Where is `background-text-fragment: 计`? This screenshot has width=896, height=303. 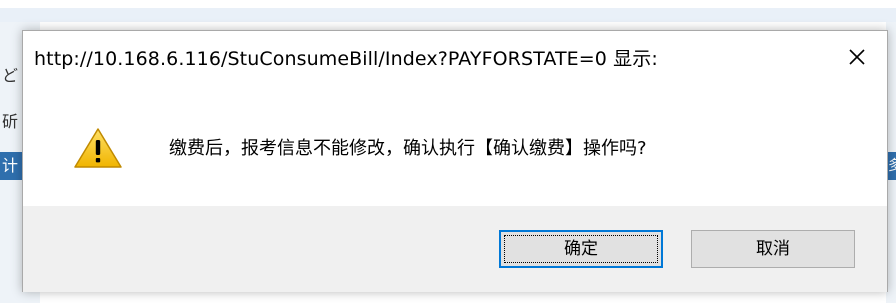
background-text-fragment: 计 is located at coordinates (12, 166).